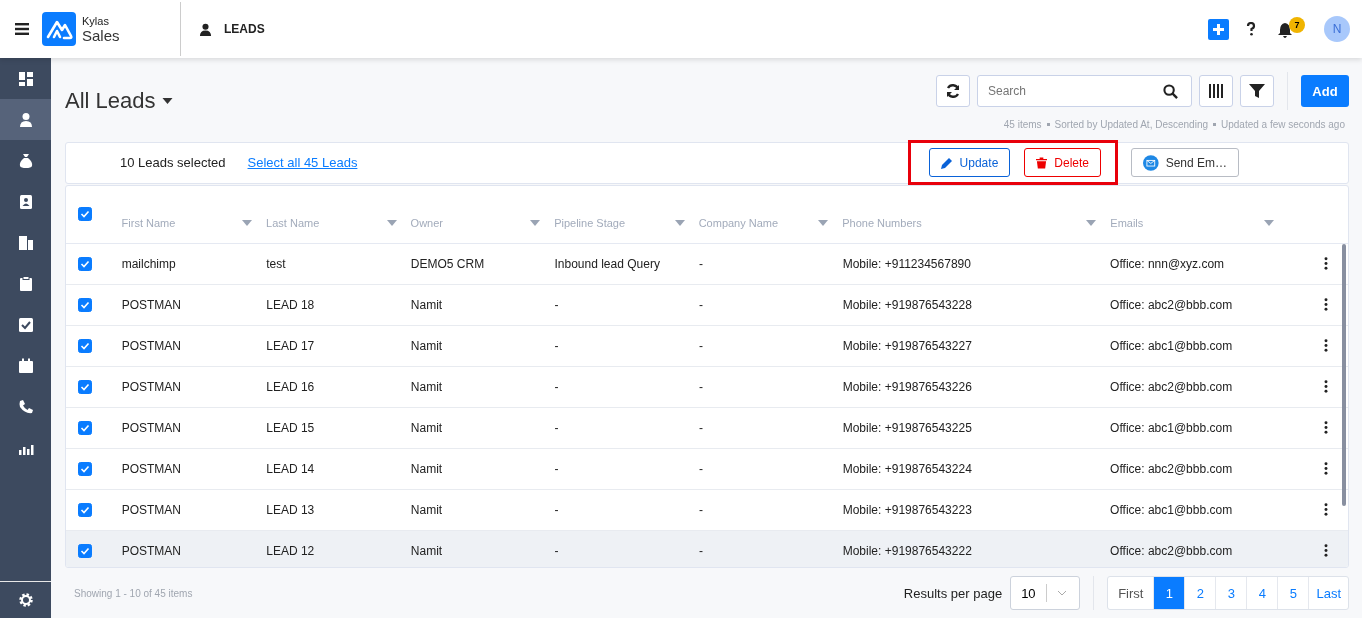 The width and height of the screenshot is (1362, 618). I want to click on table-cell: Mobile: +919876543227, so click(907, 345).